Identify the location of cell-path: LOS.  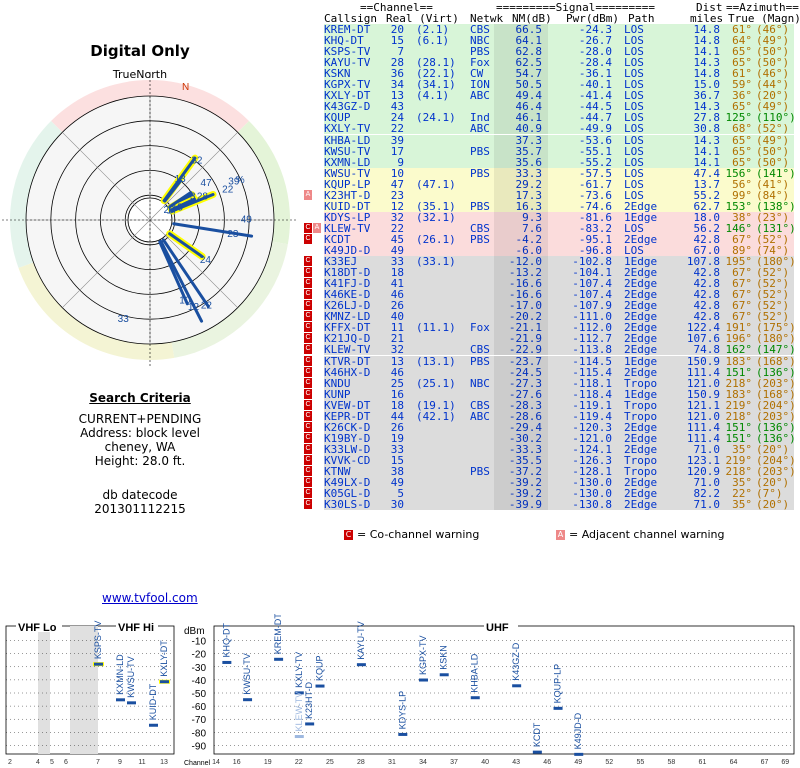
(634, 151).